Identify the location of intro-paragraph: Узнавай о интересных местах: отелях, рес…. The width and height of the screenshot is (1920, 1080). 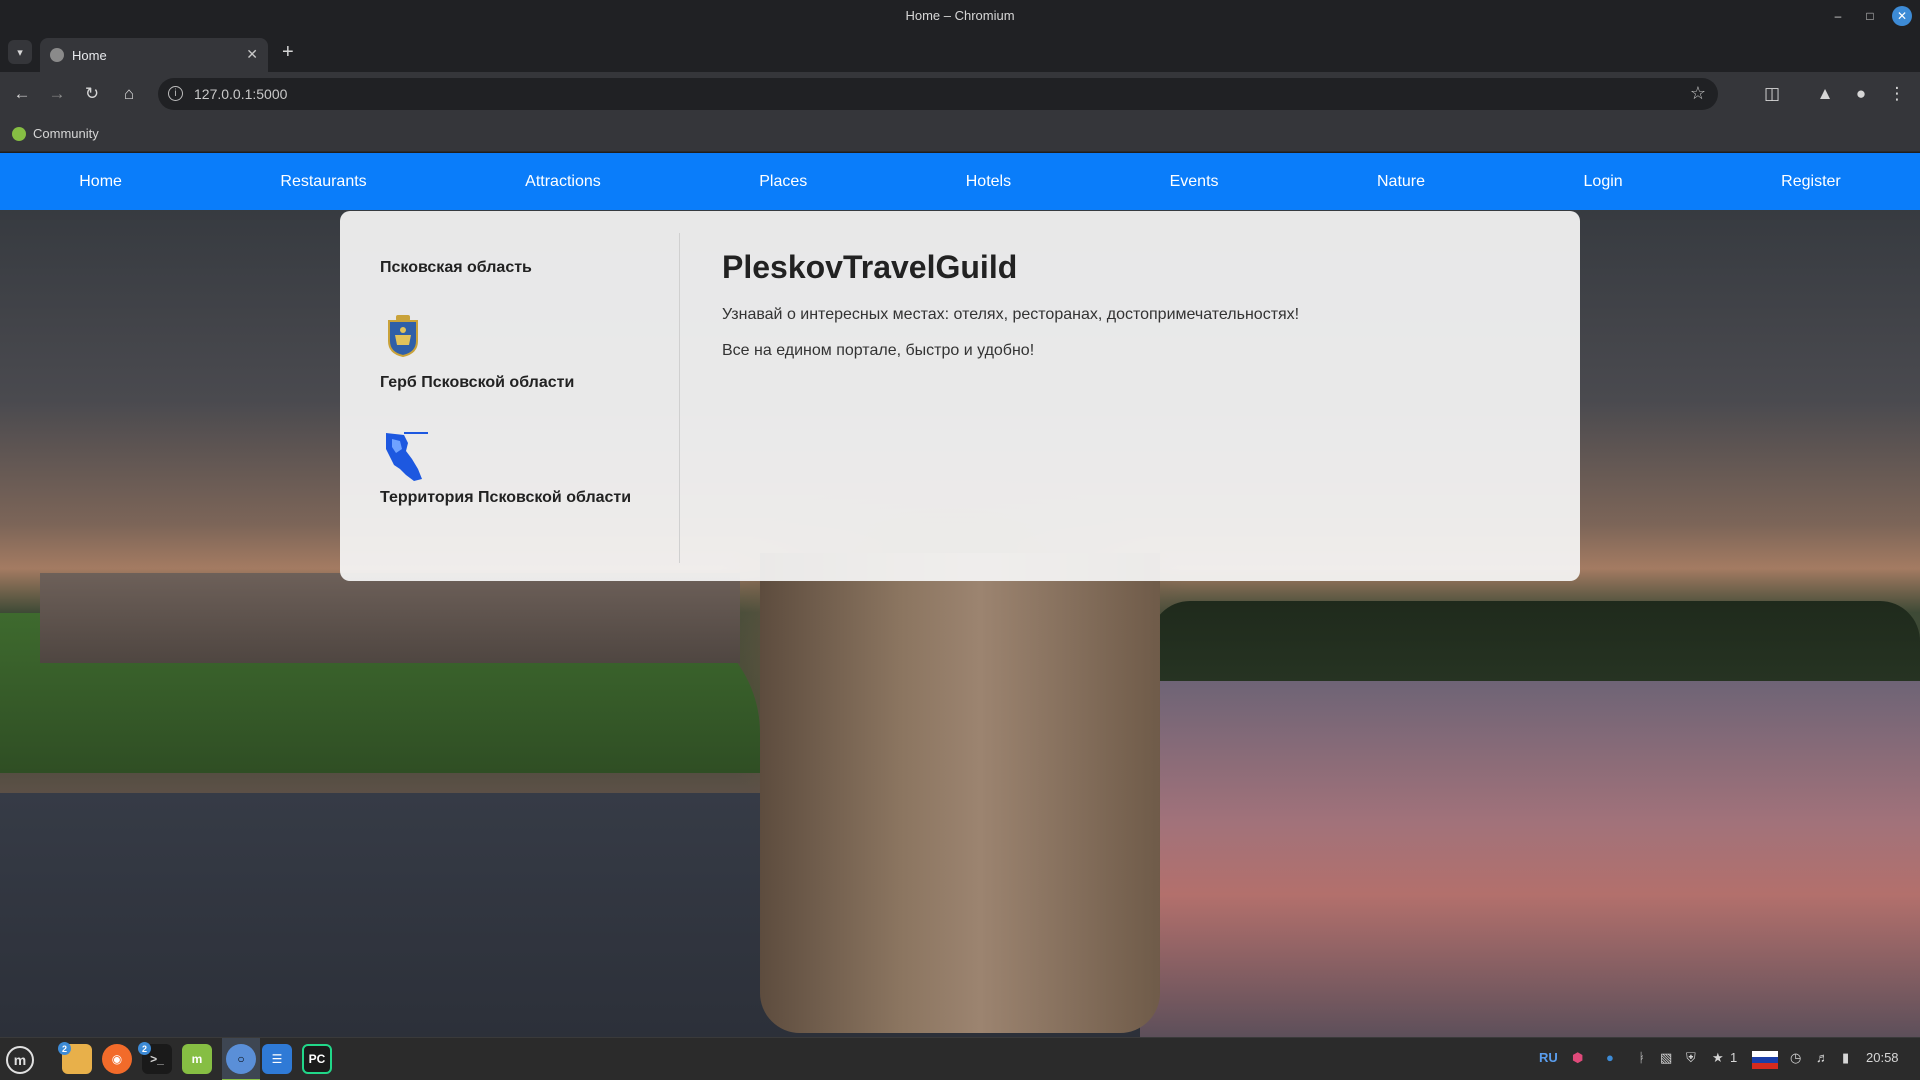
(1011, 314).